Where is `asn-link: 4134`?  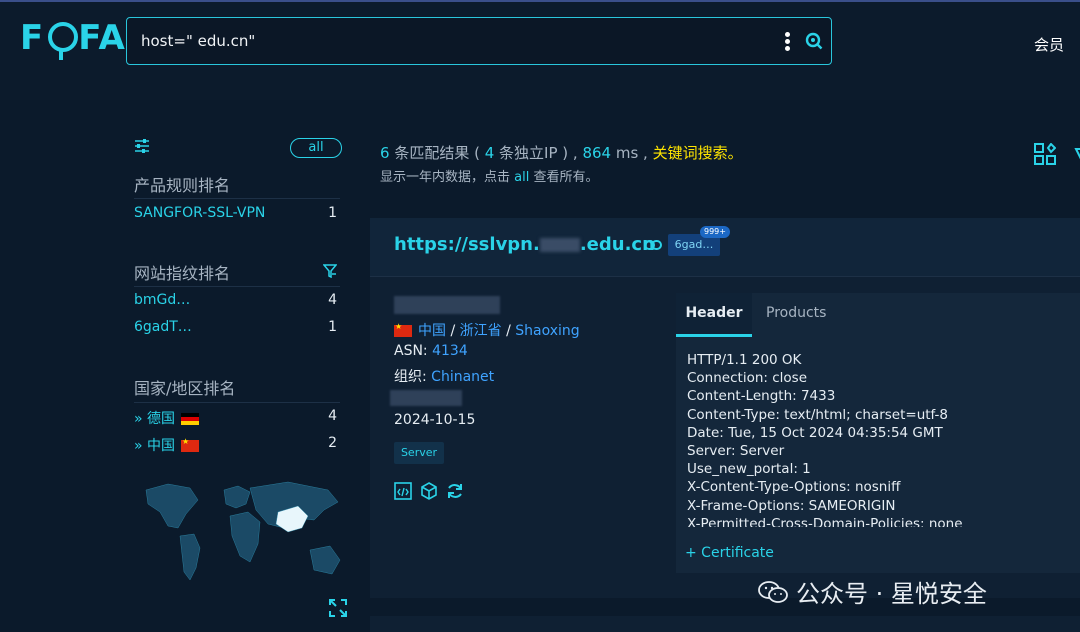 asn-link: 4134 is located at coordinates (450, 351).